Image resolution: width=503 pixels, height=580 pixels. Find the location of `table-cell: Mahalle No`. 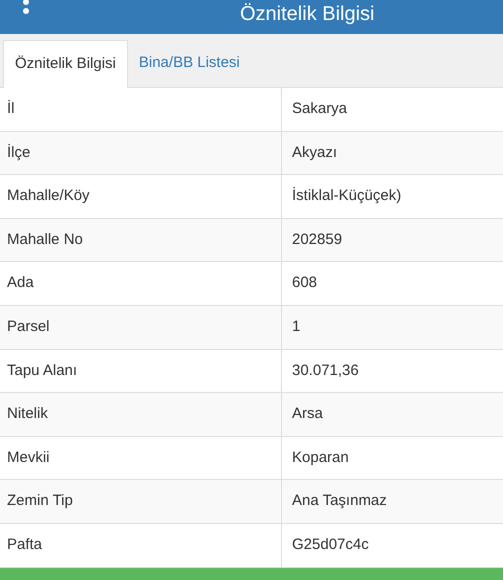

table-cell: Mahalle No is located at coordinates (141, 240).